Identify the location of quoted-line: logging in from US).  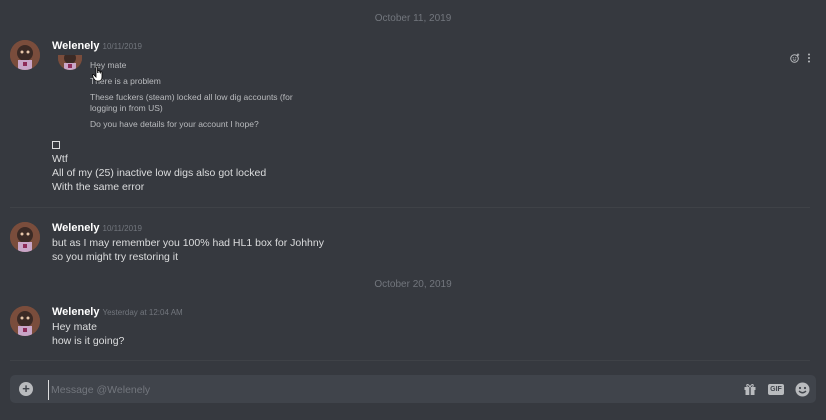
(126, 108).